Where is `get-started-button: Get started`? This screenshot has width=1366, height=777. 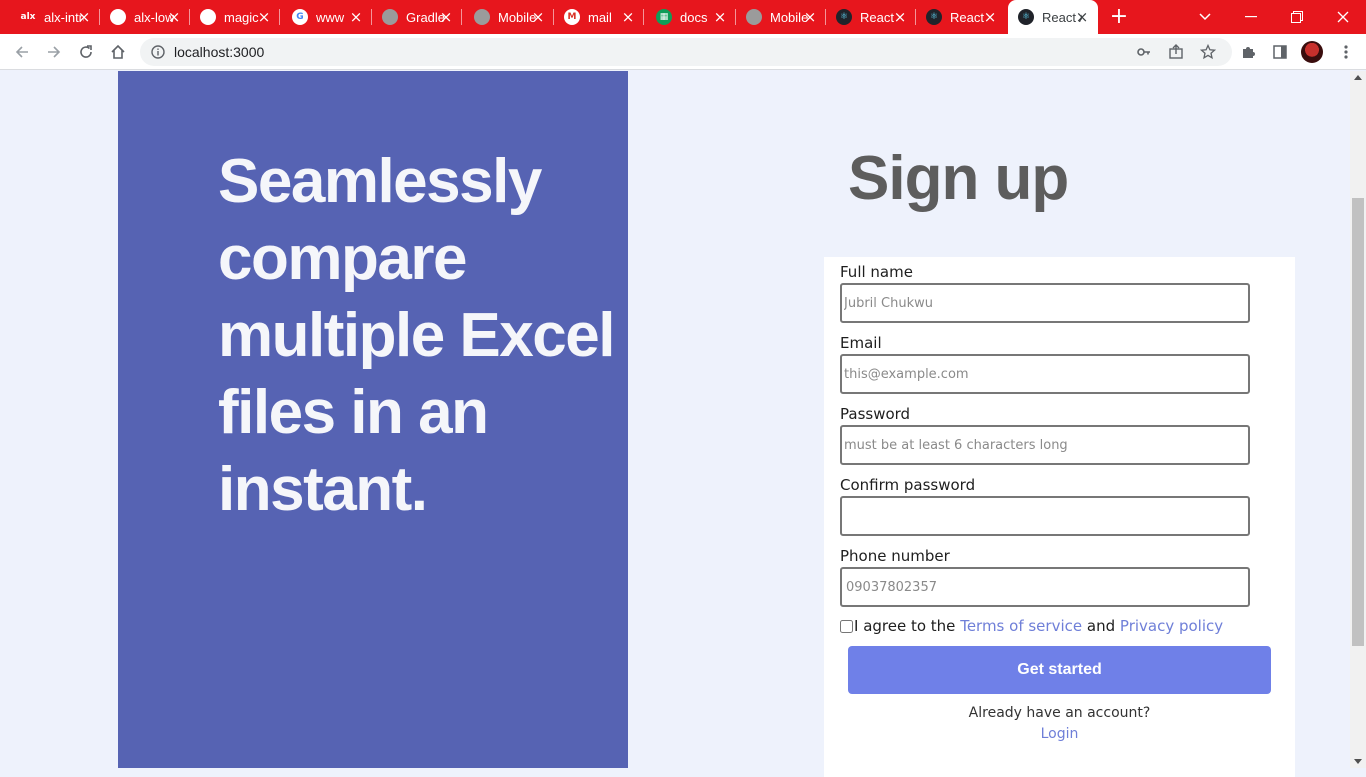 get-started-button: Get started is located at coordinates (1059, 670).